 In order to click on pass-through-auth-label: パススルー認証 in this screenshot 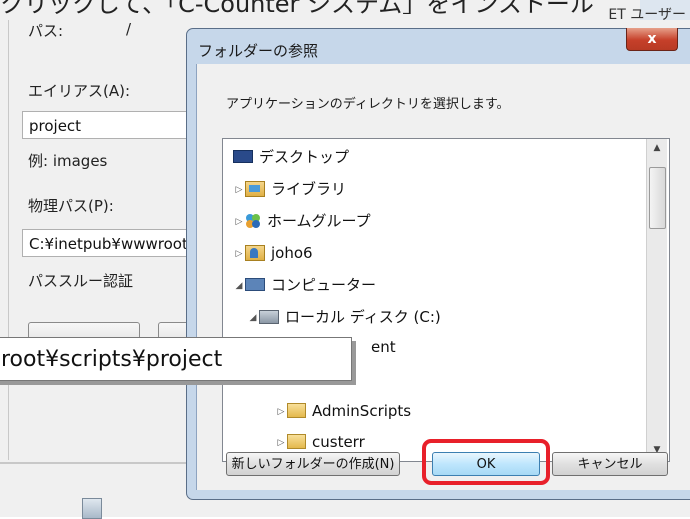, I will do `click(81, 281)`.